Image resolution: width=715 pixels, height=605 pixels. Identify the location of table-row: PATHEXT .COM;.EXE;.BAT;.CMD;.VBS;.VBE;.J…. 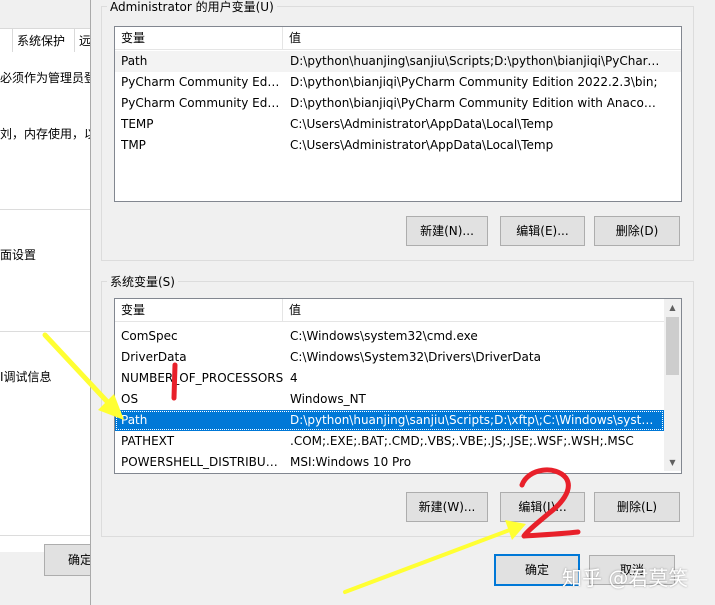
(389, 441).